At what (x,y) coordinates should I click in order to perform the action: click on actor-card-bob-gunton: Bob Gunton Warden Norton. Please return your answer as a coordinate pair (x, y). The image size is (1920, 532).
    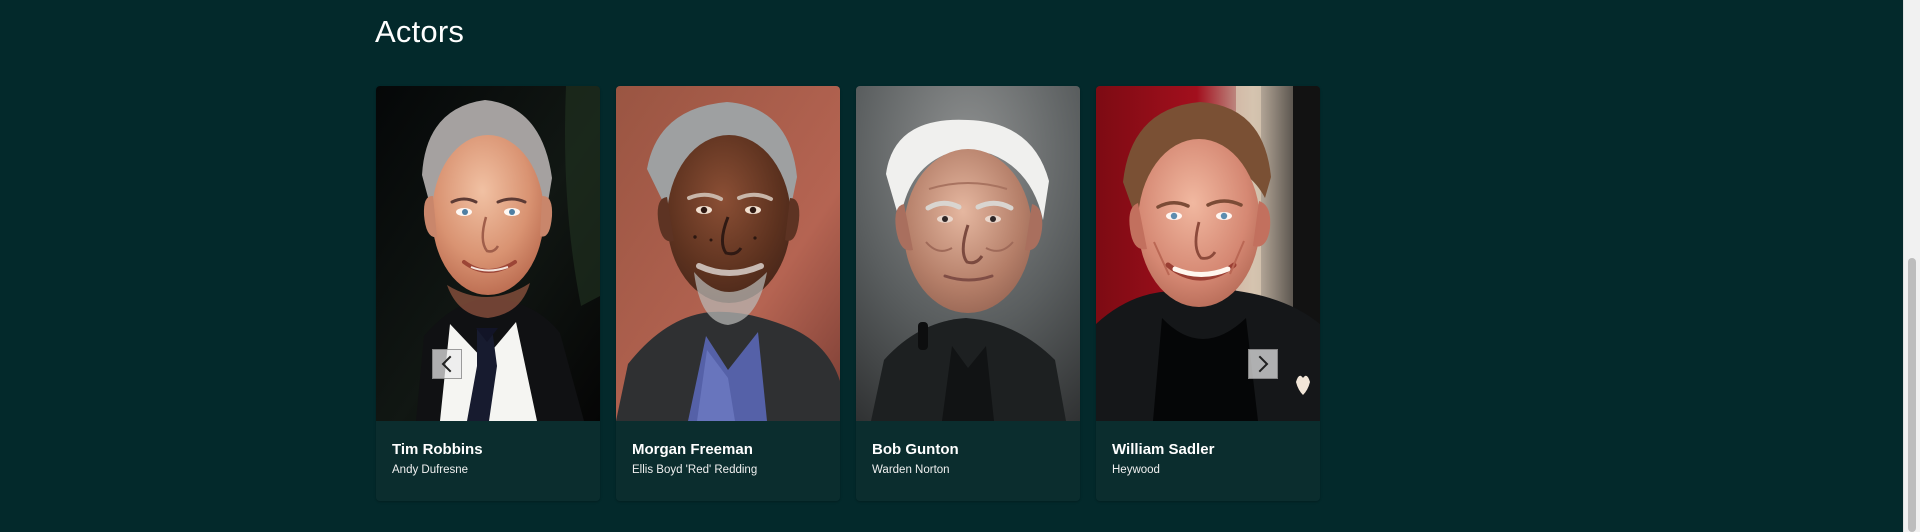
    Looking at the image, I should click on (968, 293).